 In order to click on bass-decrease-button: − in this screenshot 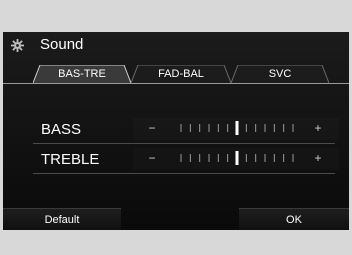, I will do `click(152, 128)`.